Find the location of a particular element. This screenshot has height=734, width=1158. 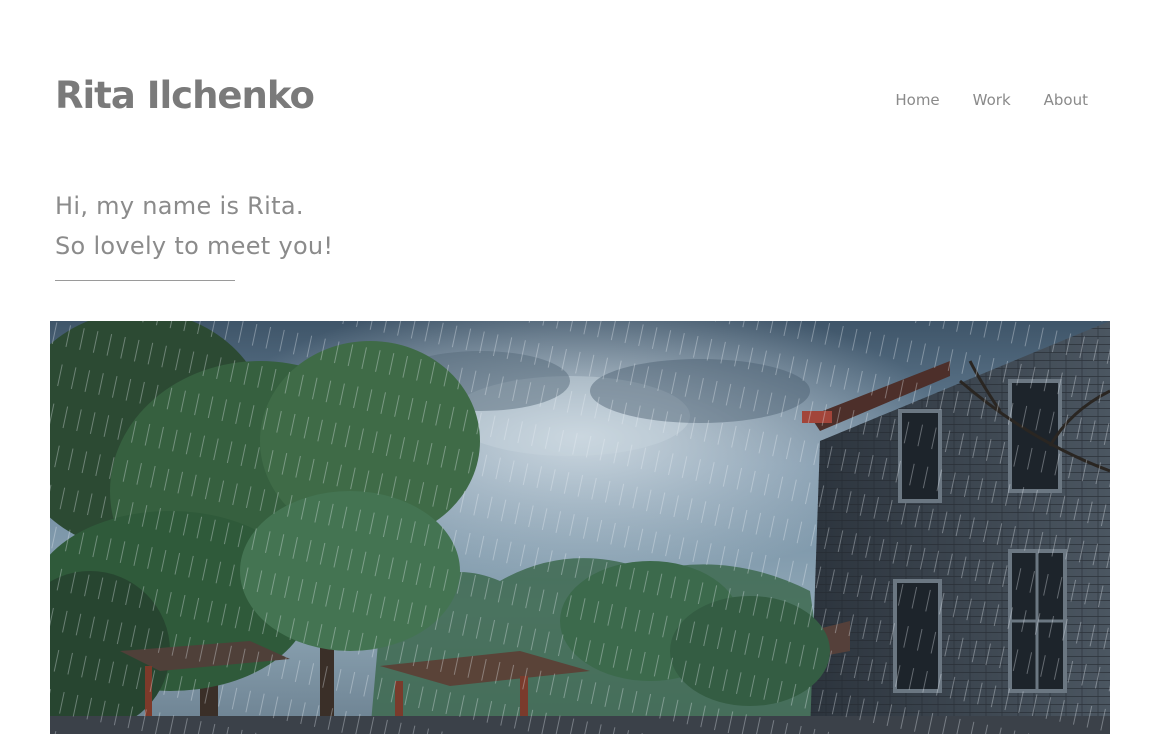

main-nav: Home Work About is located at coordinates (991, 100).